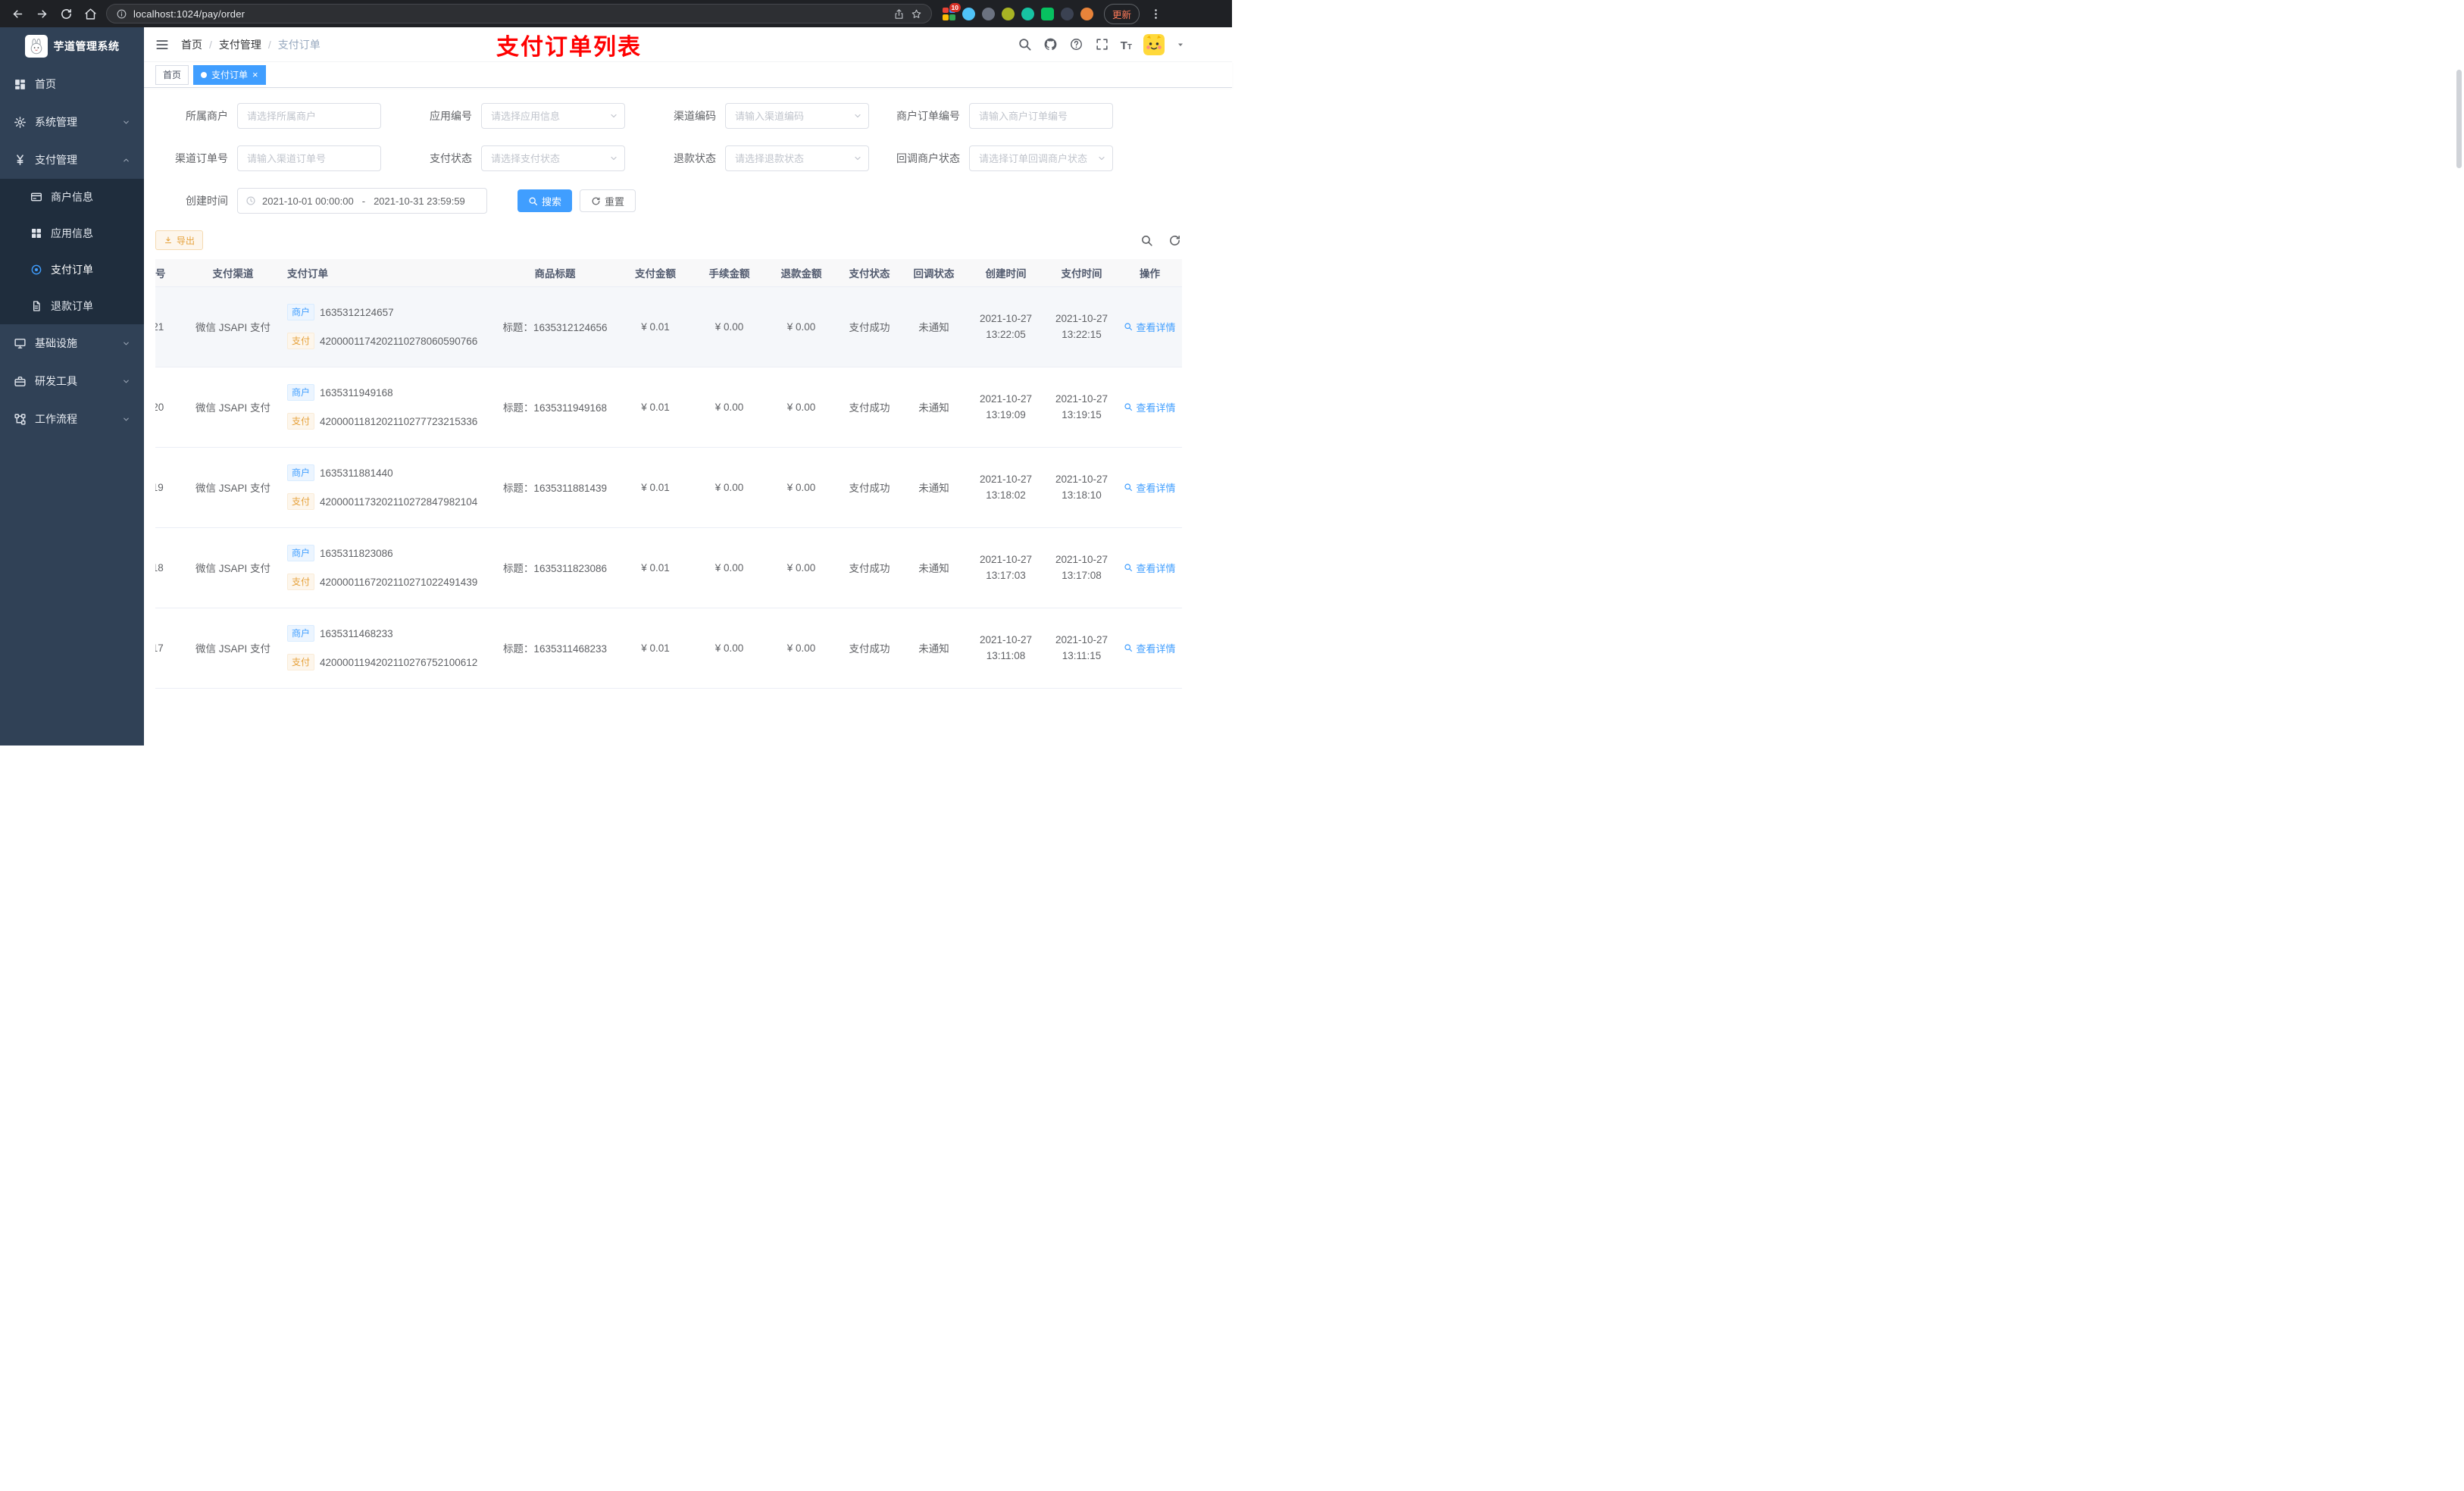 Image resolution: width=2464 pixels, height=1491 pixels. What do you see at coordinates (1122, 13) in the screenshot?
I see `update-button: 更新` at bounding box center [1122, 13].